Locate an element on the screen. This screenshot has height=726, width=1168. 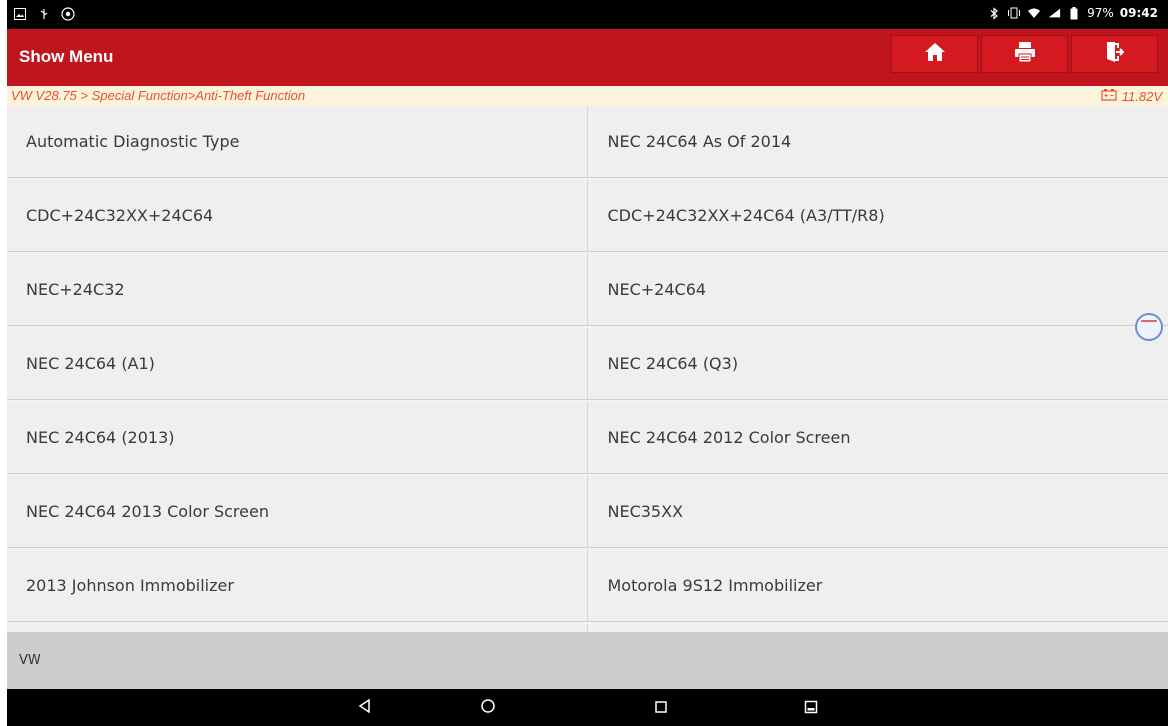
home-icon is located at coordinates (935, 54).